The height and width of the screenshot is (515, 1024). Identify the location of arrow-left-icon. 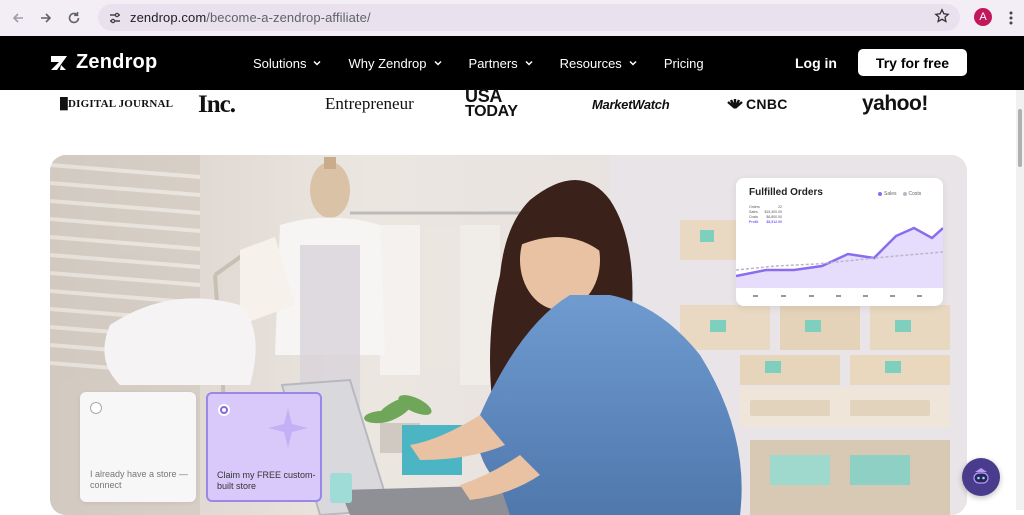
(17, 18).